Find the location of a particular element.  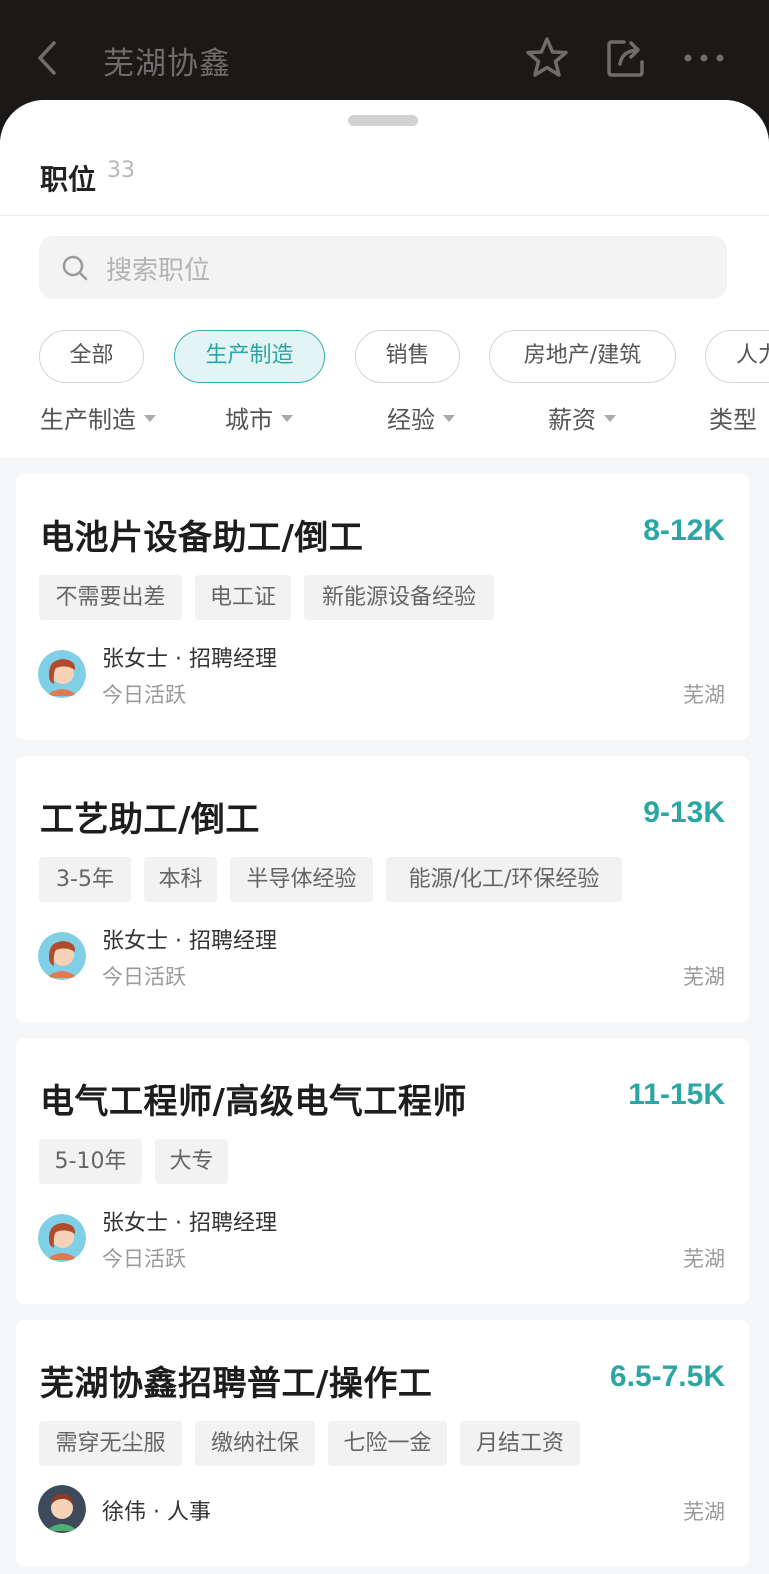

filter-salary: 薪资 is located at coordinates (582, 417).